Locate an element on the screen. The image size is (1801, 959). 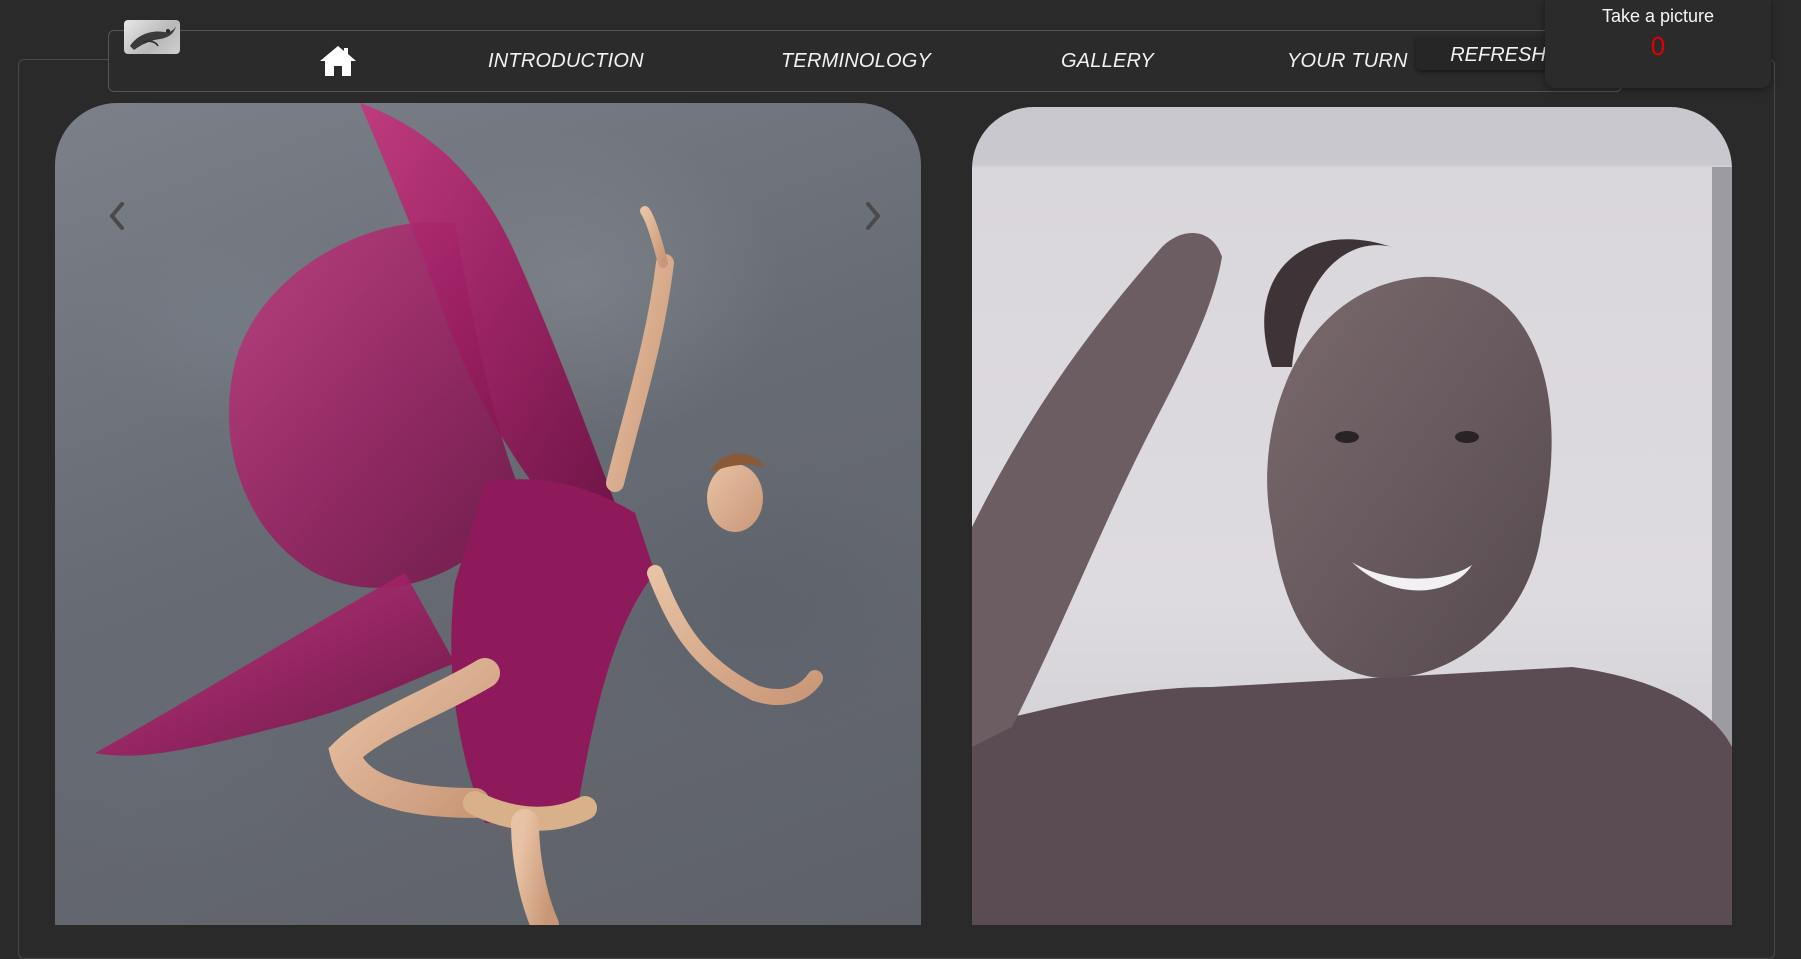
nav-link-introduction: INTRODUCTION is located at coordinates (566, 61).